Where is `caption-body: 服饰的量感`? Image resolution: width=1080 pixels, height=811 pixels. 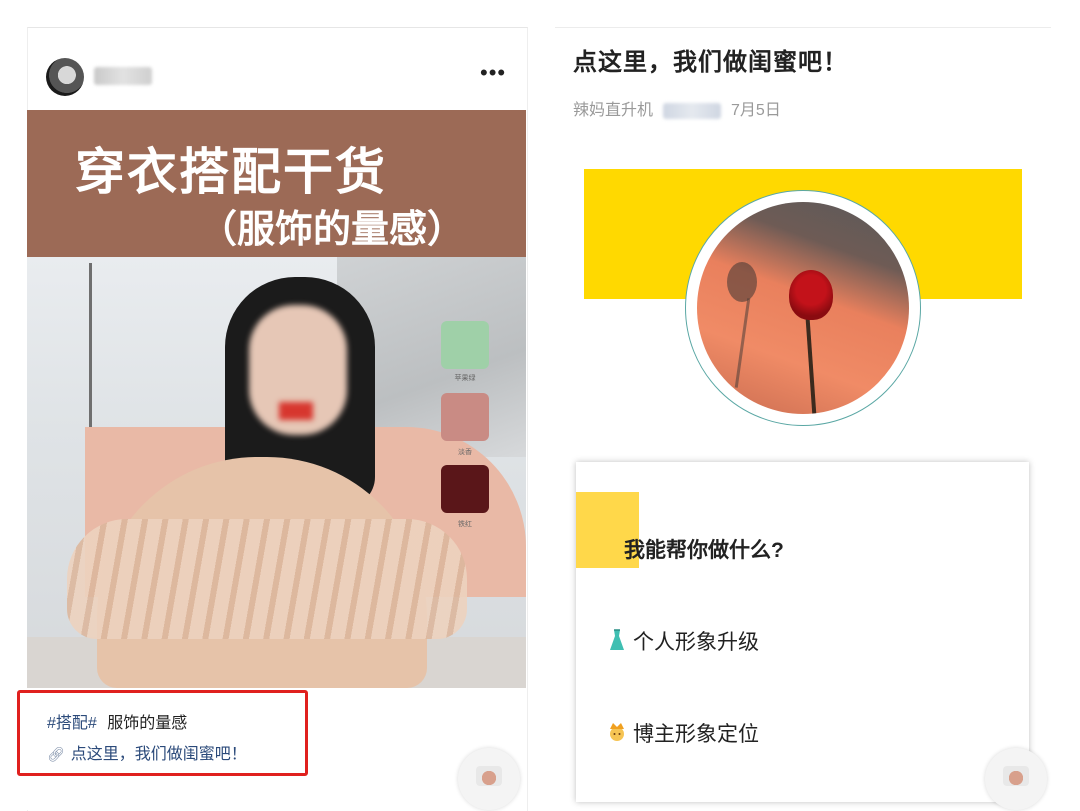 caption-body: 服饰的量感 is located at coordinates (147, 723).